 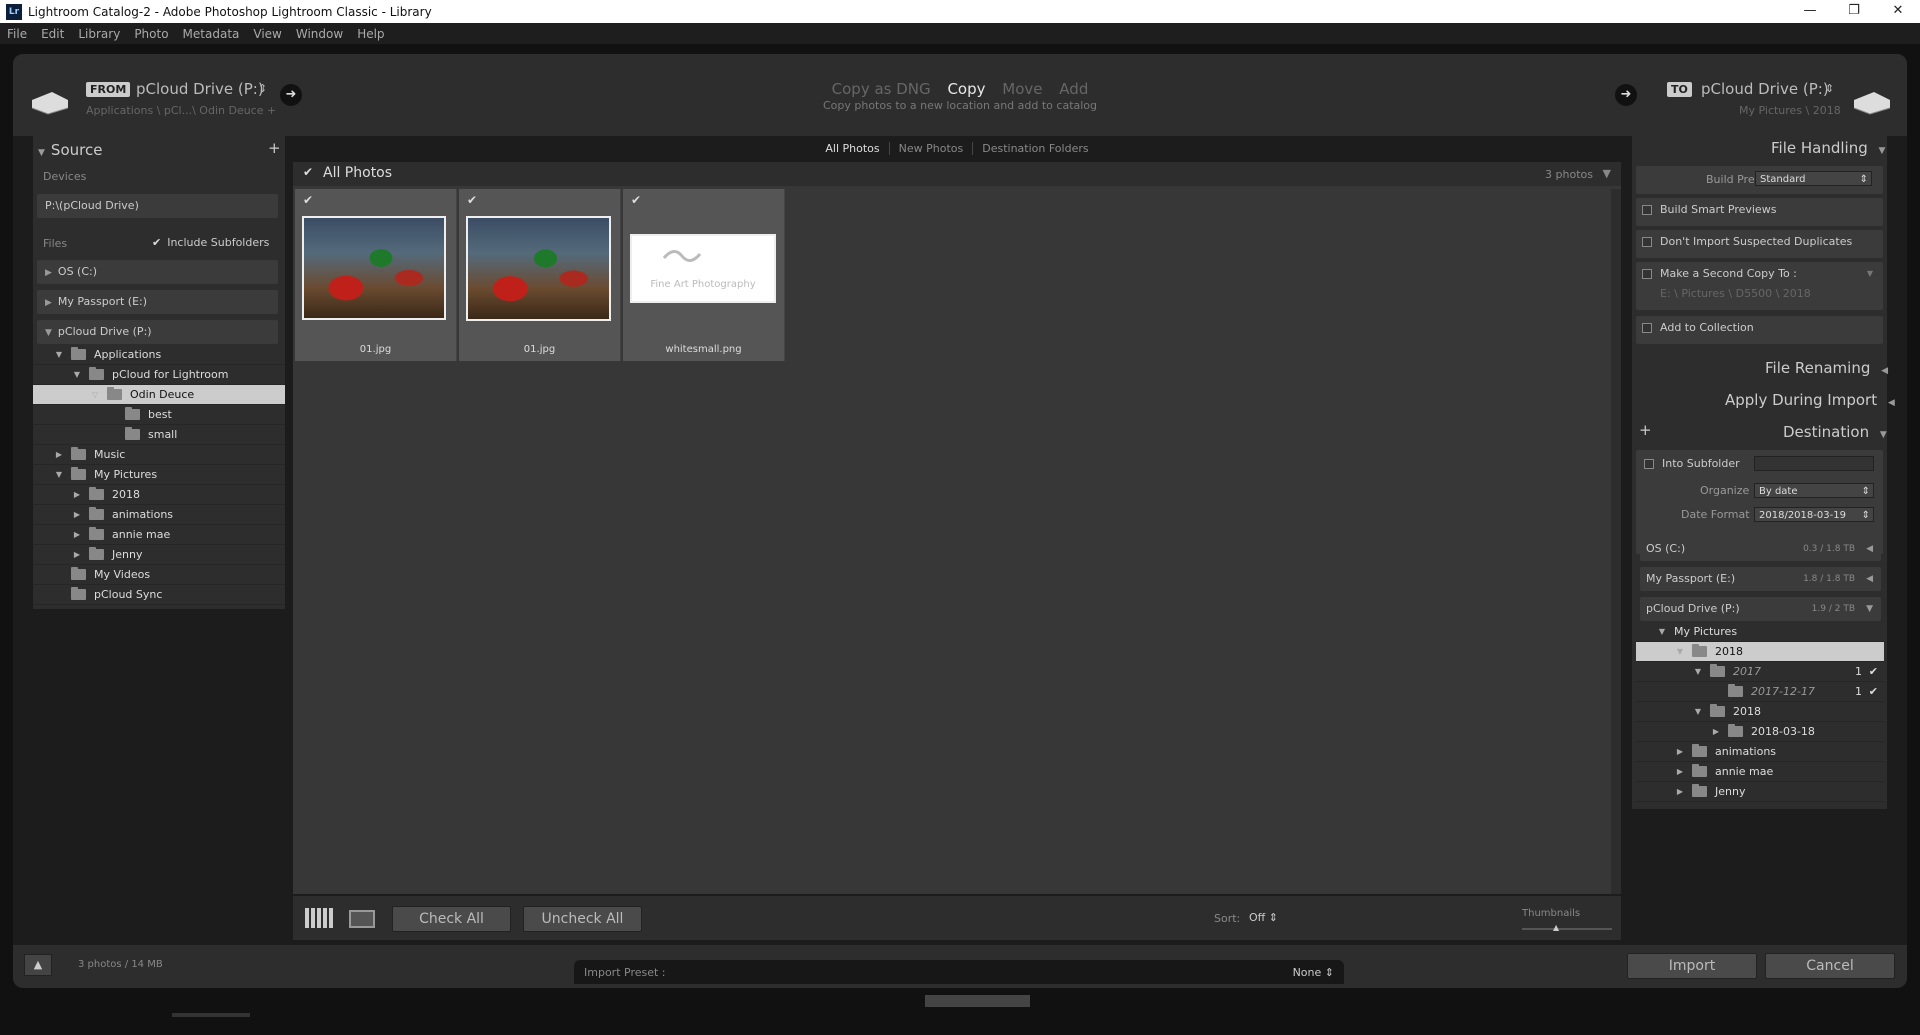 What do you see at coordinates (703, 268) in the screenshot?
I see `photo-thumbnail: Fine Art Photography` at bounding box center [703, 268].